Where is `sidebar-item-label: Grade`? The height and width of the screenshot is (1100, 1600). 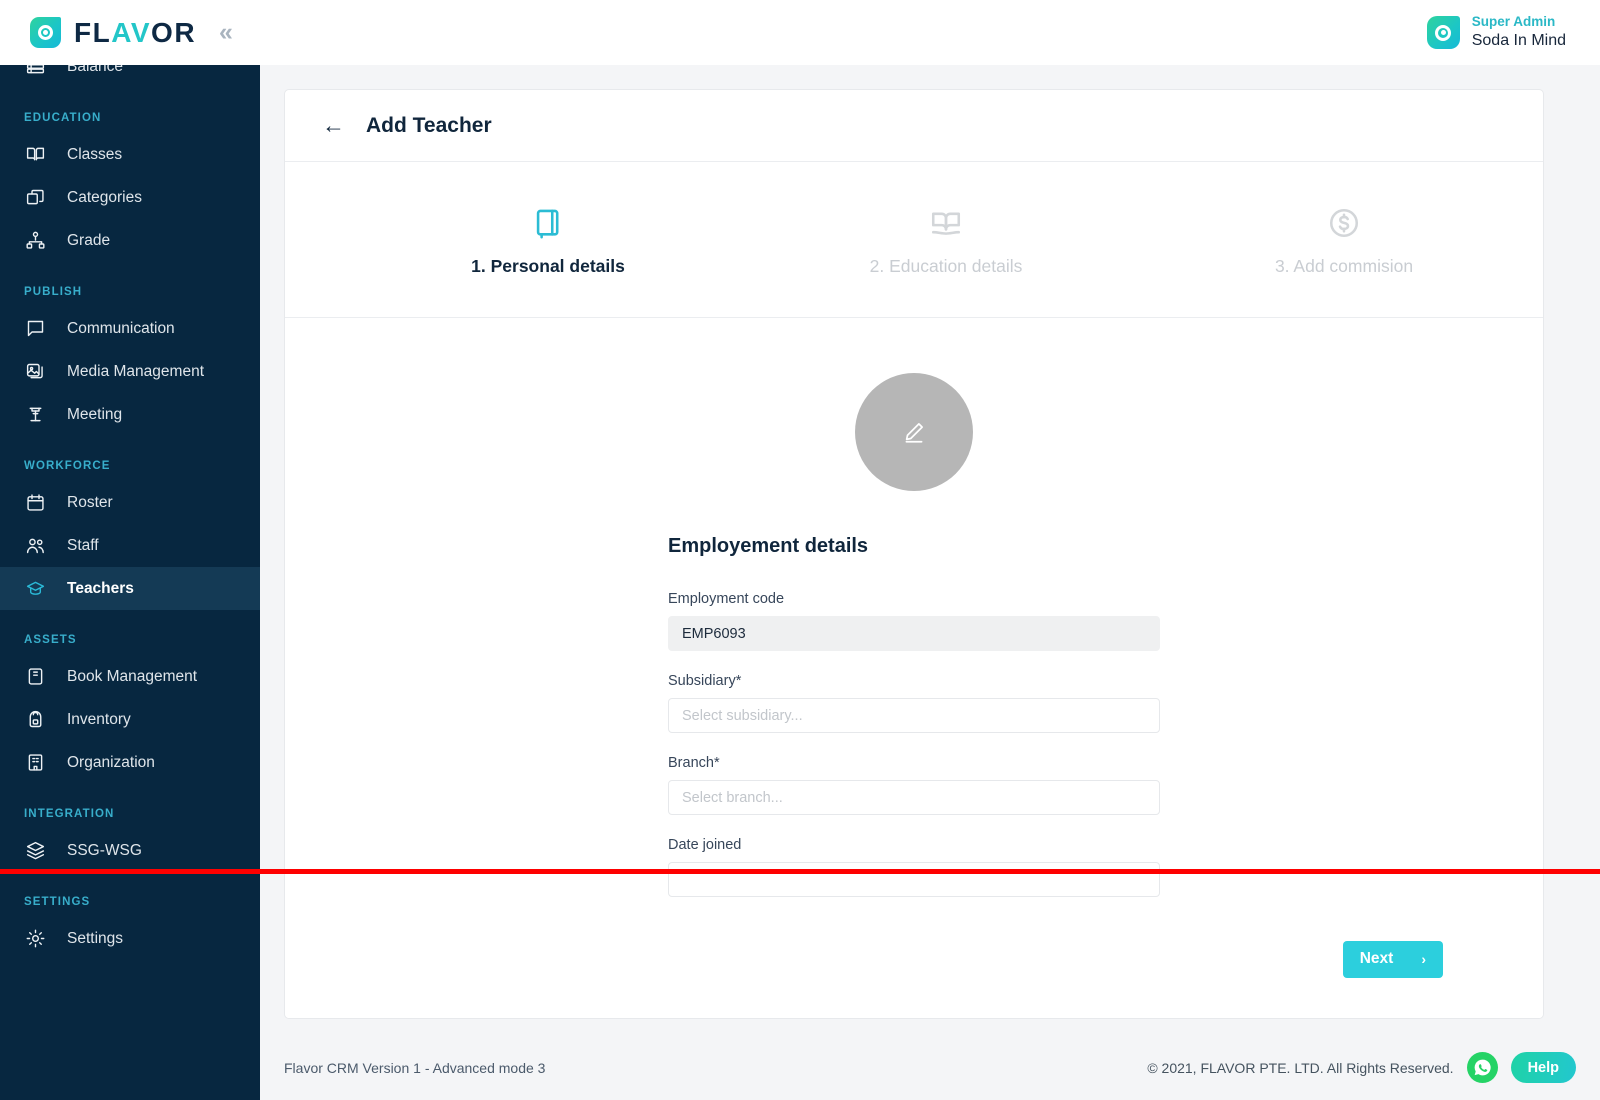
sidebar-item-label: Grade is located at coordinates (89, 240).